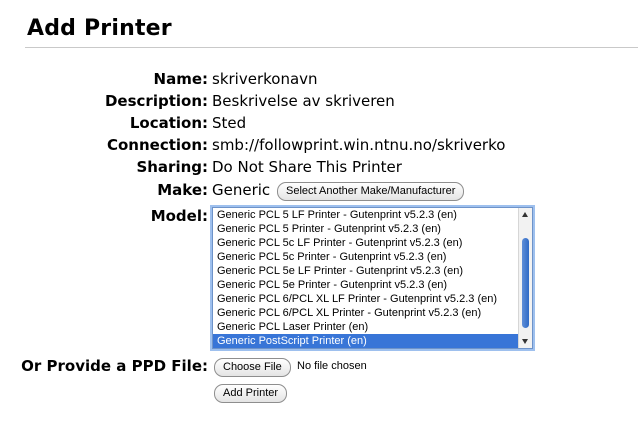  I want to click on scroll-up-arrow-icon, so click(525, 214).